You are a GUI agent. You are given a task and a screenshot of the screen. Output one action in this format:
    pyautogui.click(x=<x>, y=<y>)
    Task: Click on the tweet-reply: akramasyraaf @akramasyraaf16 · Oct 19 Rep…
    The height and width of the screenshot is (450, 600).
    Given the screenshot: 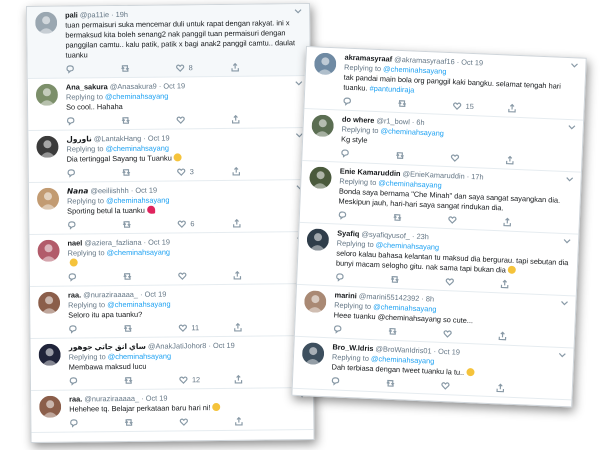 What is the action you would take?
    pyautogui.click(x=445, y=84)
    